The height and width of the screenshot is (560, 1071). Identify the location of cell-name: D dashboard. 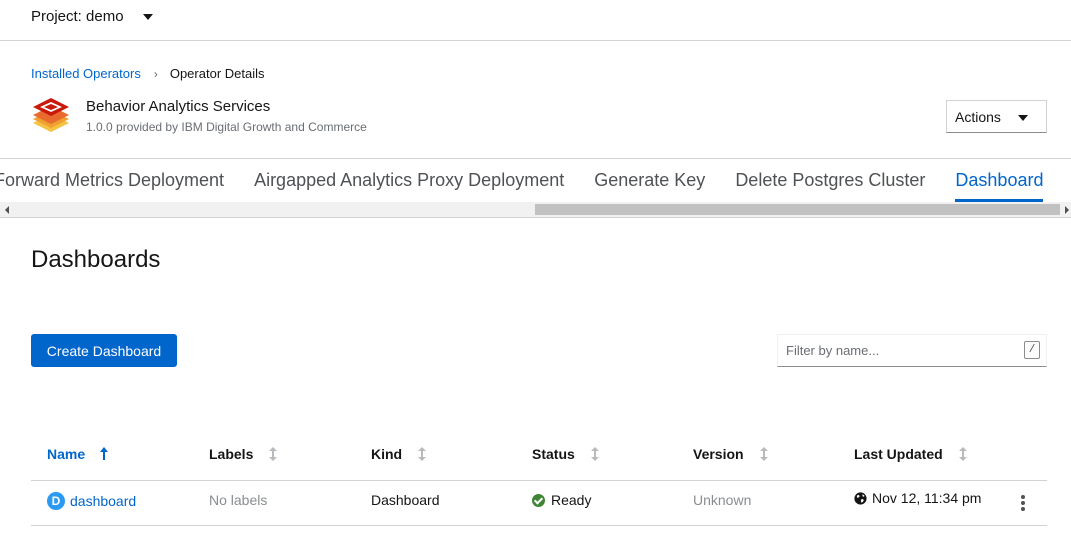
(91, 501).